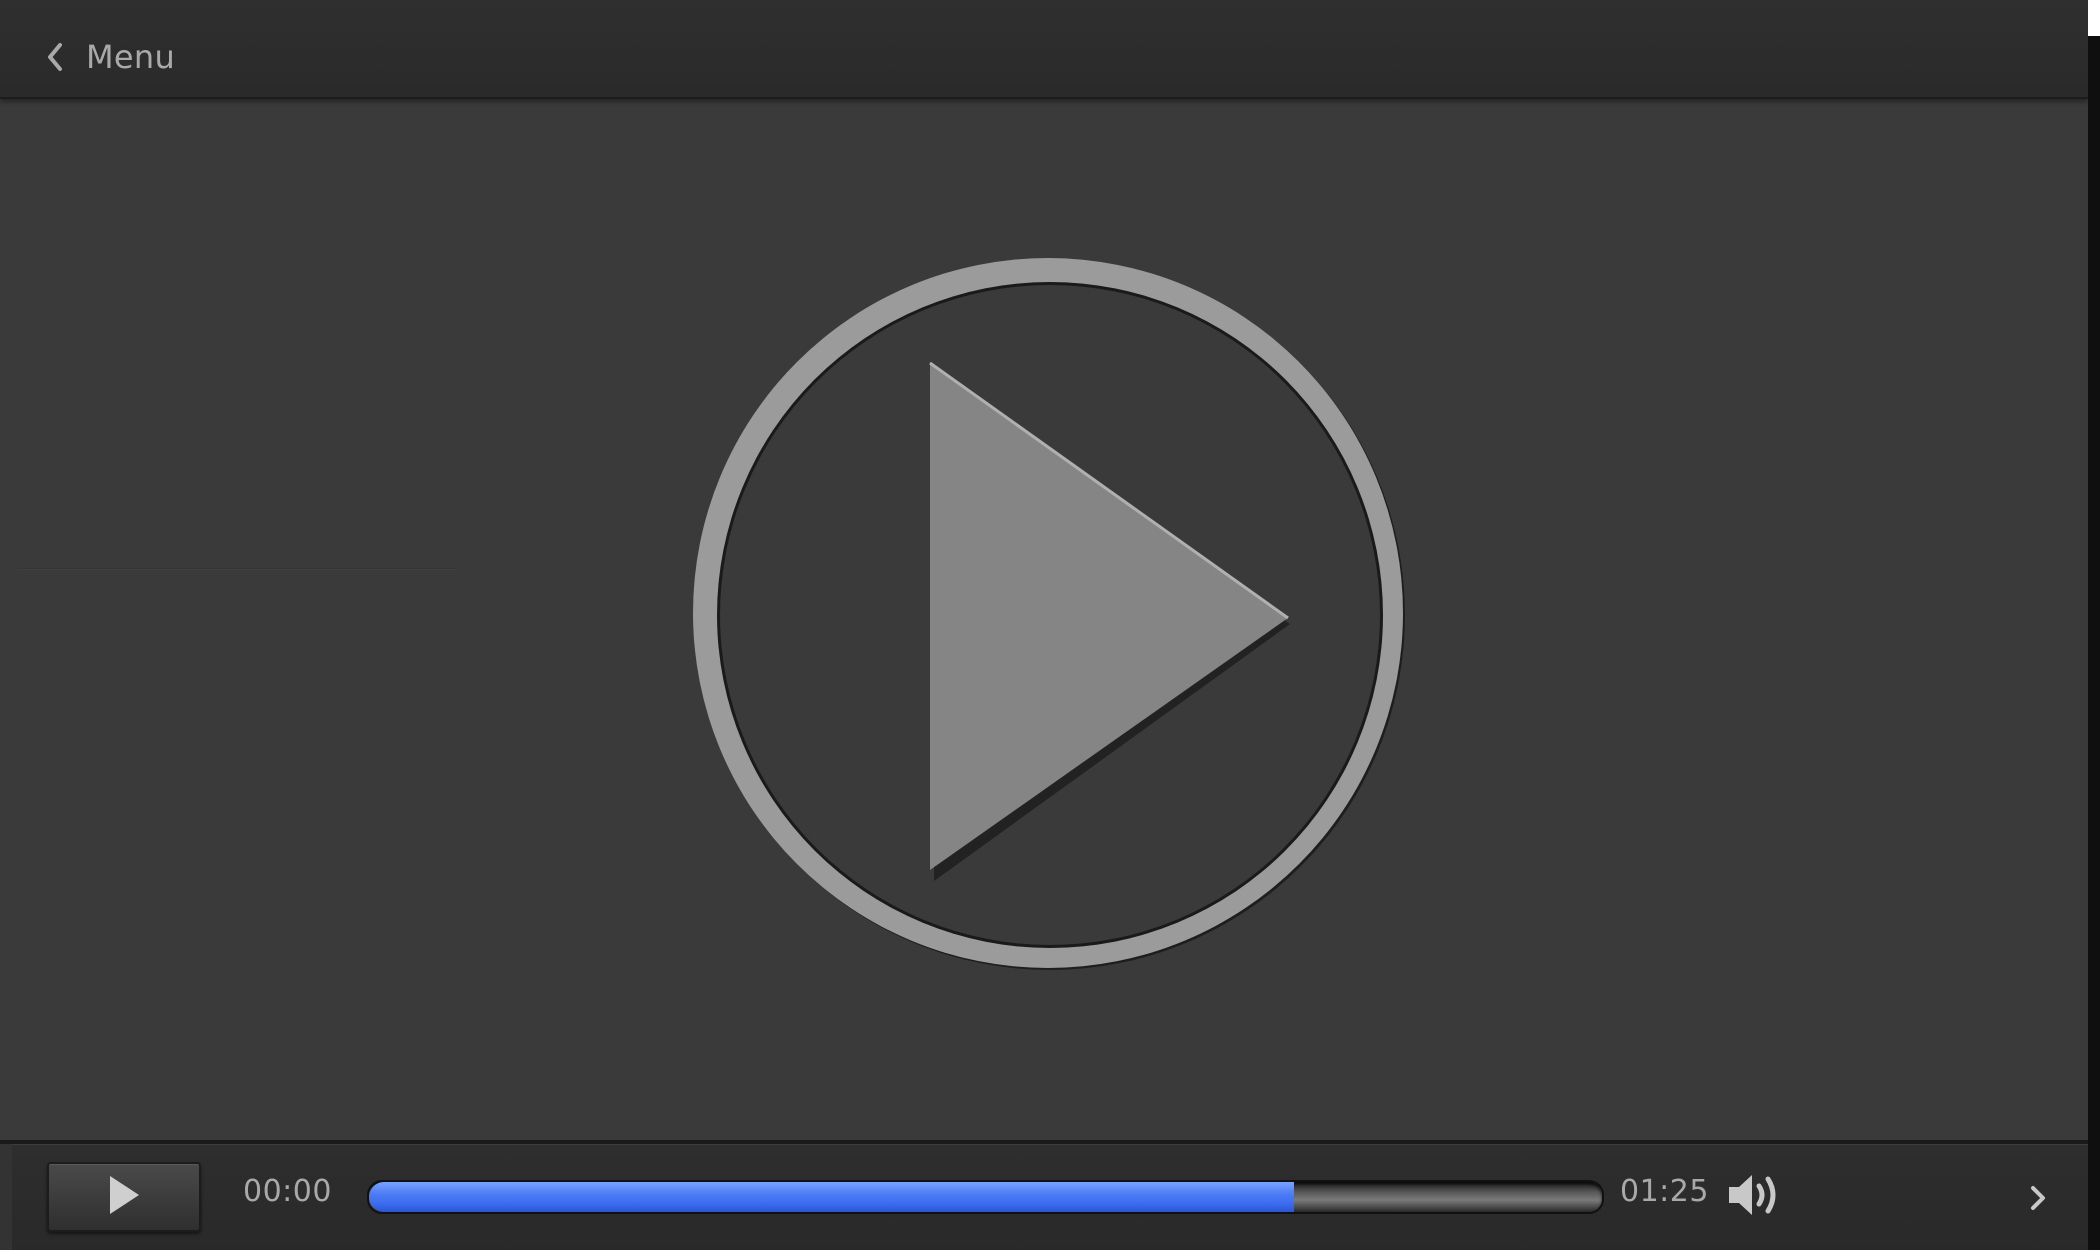 The image size is (2100, 1250). I want to click on chevron-right-icon, so click(2038, 1198).